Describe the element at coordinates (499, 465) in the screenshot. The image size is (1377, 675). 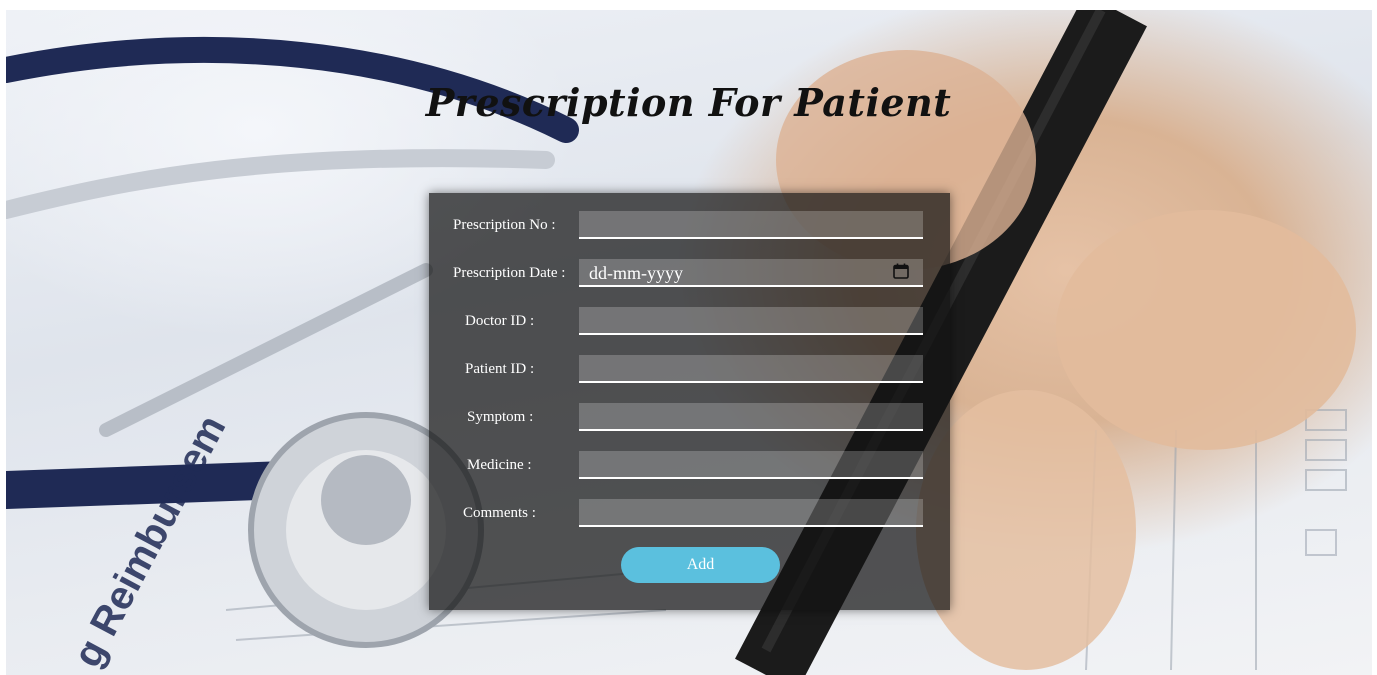
I see `medicine-label: Medicine :` at that location.